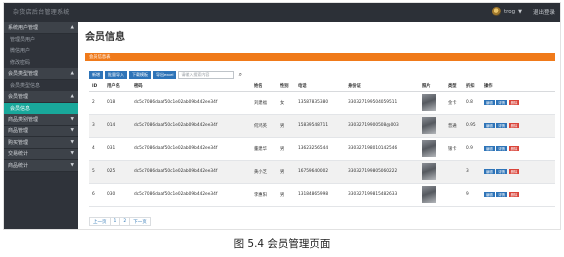  What do you see at coordinates (96, 149) in the screenshot?
I see `cell-id: 4` at bounding box center [96, 149].